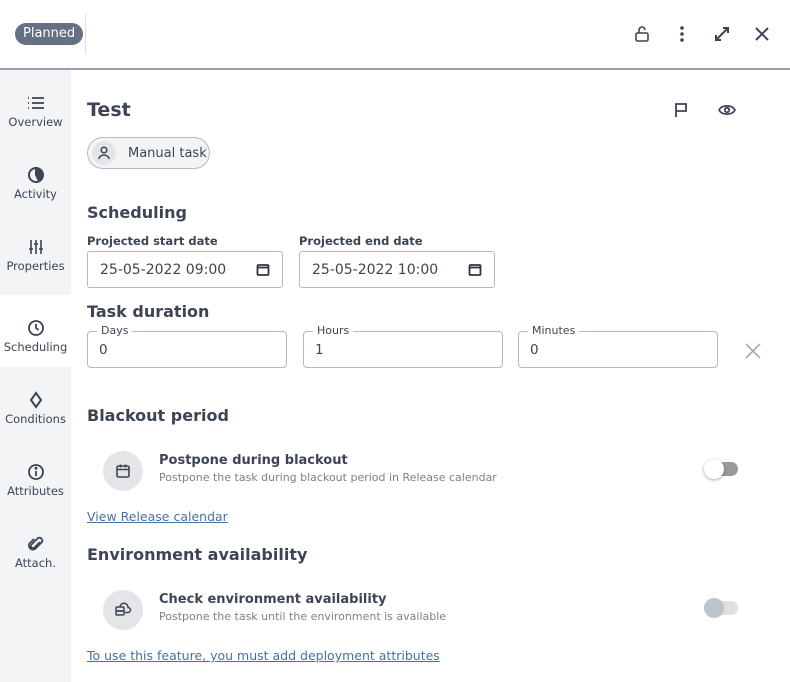  I want to click on sidebar-item-scheduling: Scheduling, so click(35, 331).